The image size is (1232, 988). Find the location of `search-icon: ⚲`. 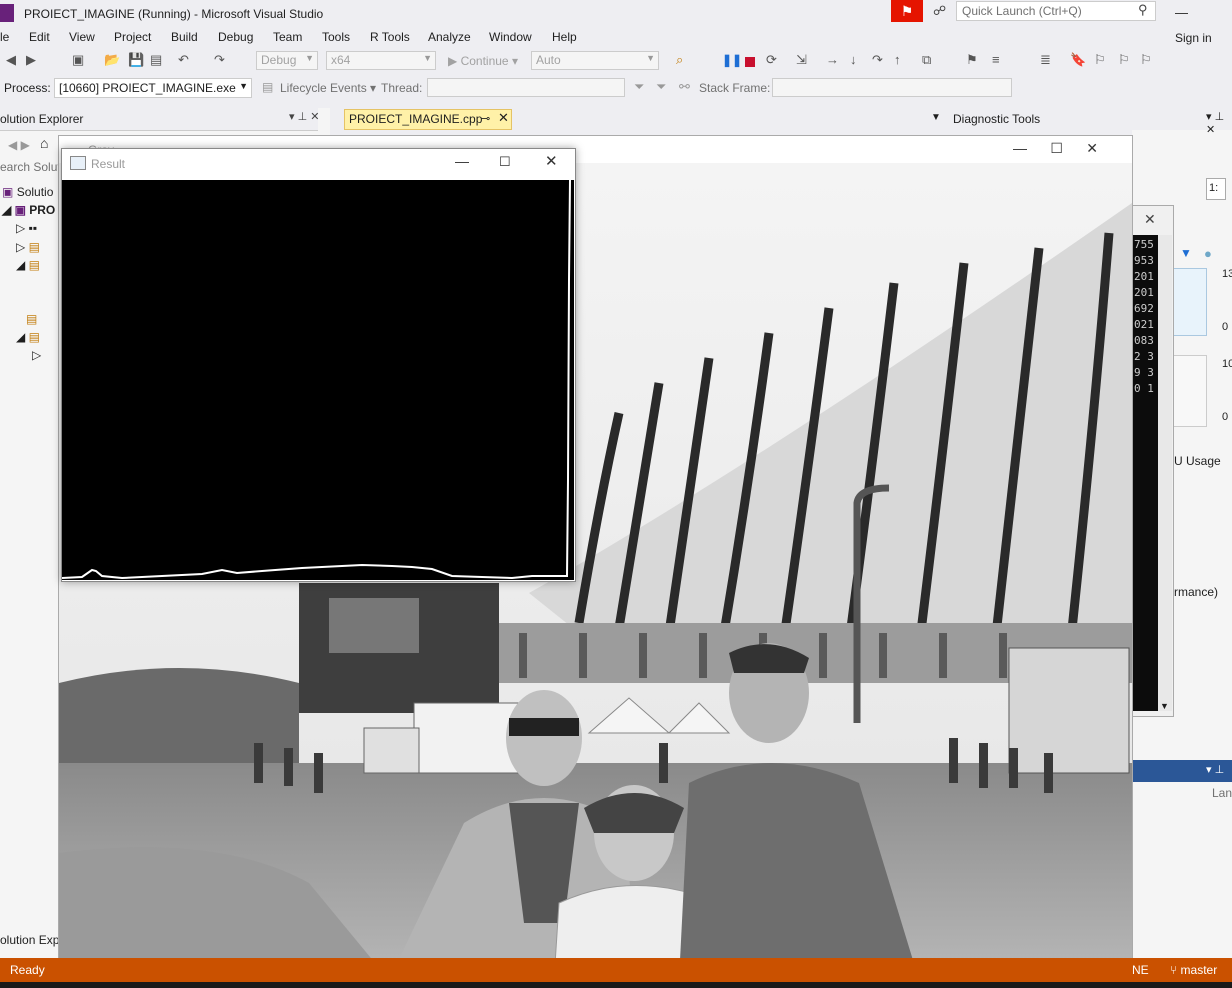

search-icon: ⚲ is located at coordinates (1143, 10).